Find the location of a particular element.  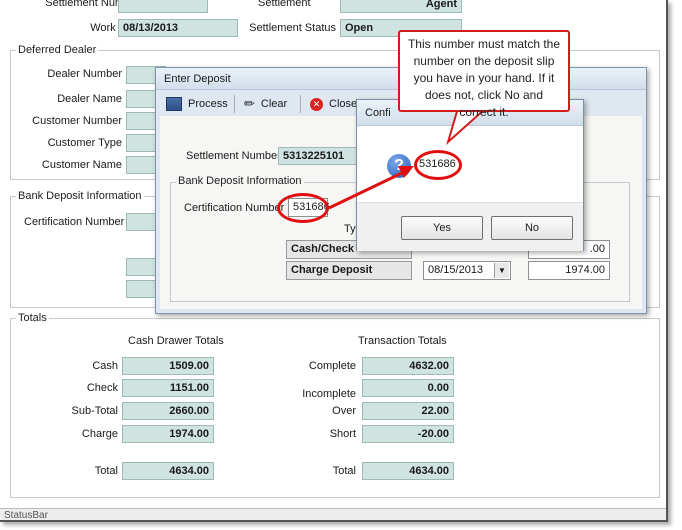

callout-pointer-mask is located at coordinates (472, 108).